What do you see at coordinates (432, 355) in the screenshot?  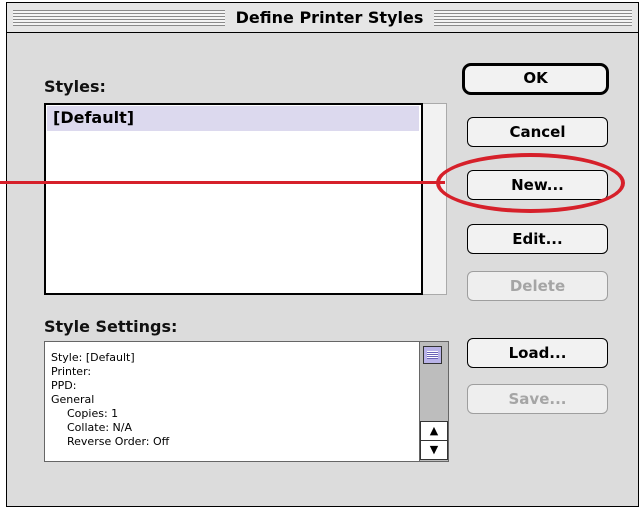 I see `scroll-thumb` at bounding box center [432, 355].